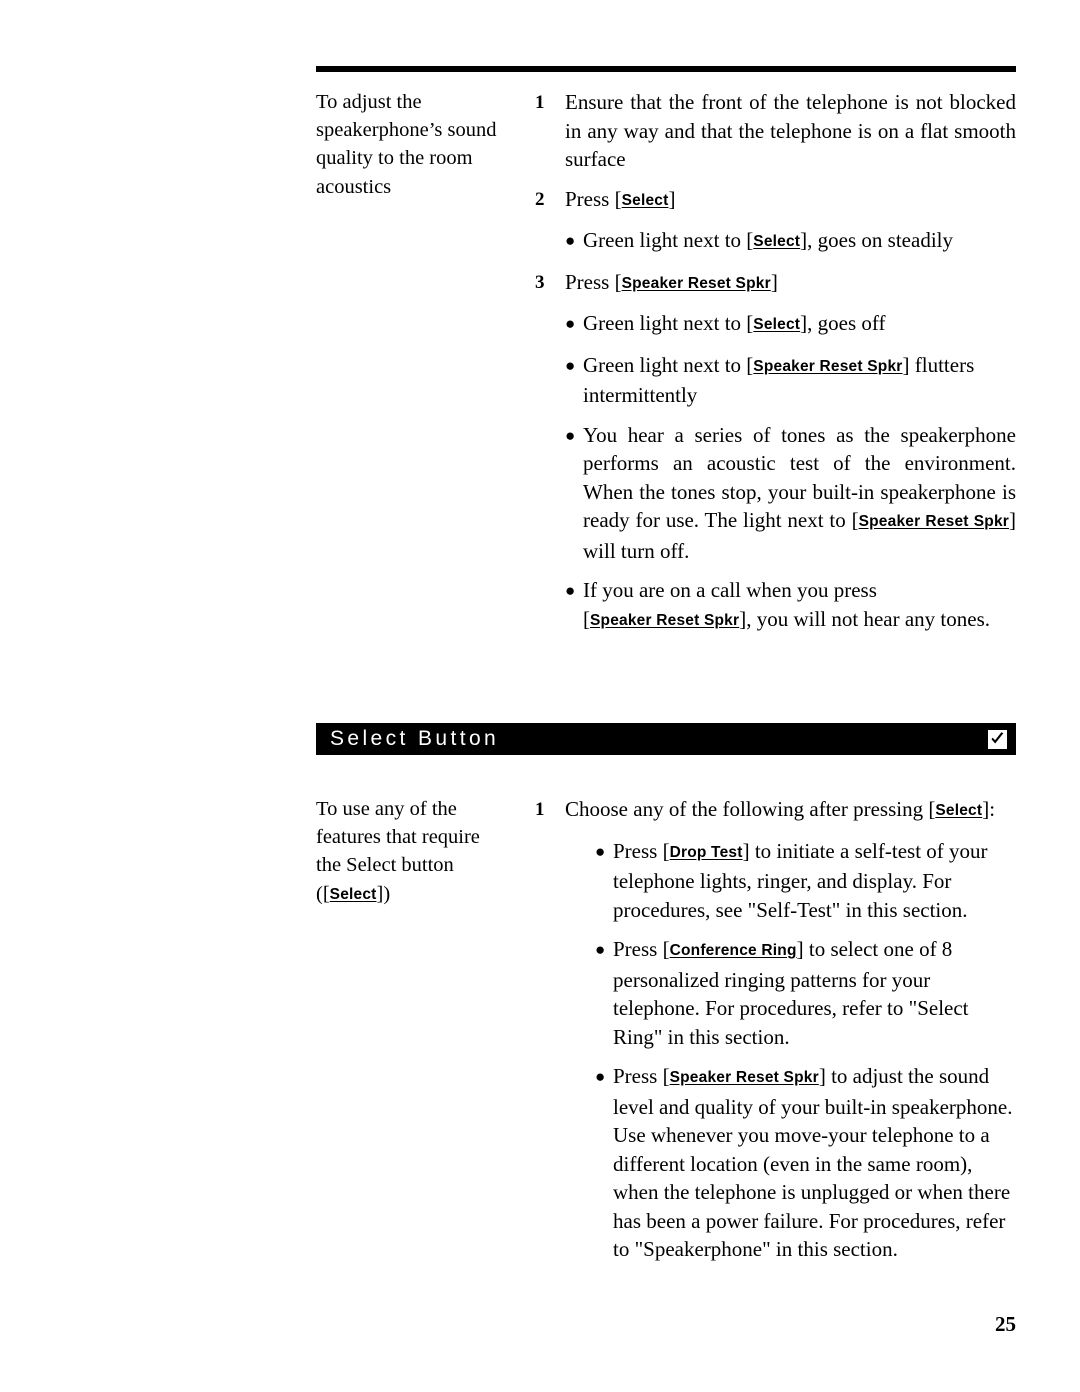 Image resolution: width=1080 pixels, height=1392 pixels. Describe the element at coordinates (992, 809) in the screenshot. I see `step-suffix: :` at that location.